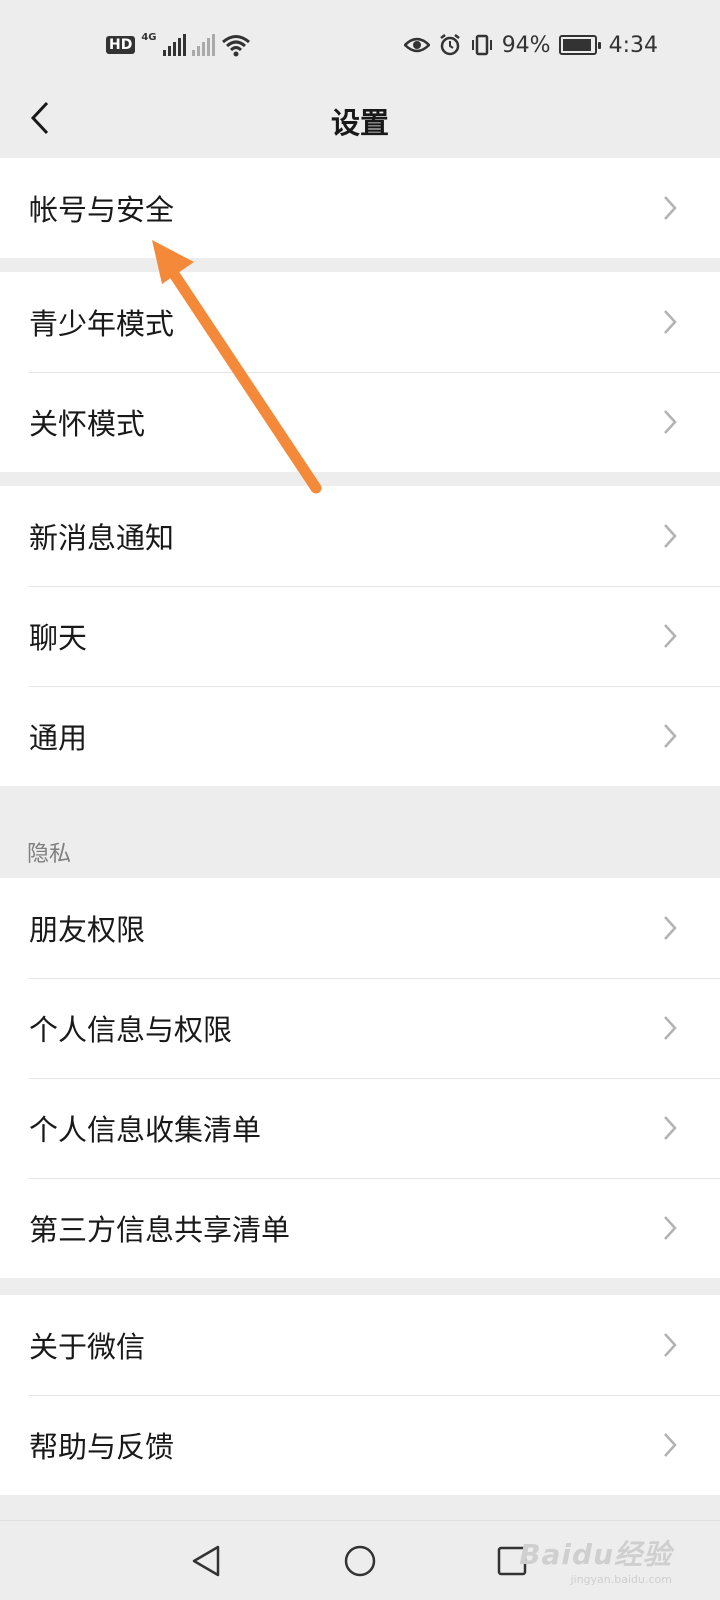  I want to click on settings-item-personal-info-permissions: 个人信息与权限, so click(360, 1028).